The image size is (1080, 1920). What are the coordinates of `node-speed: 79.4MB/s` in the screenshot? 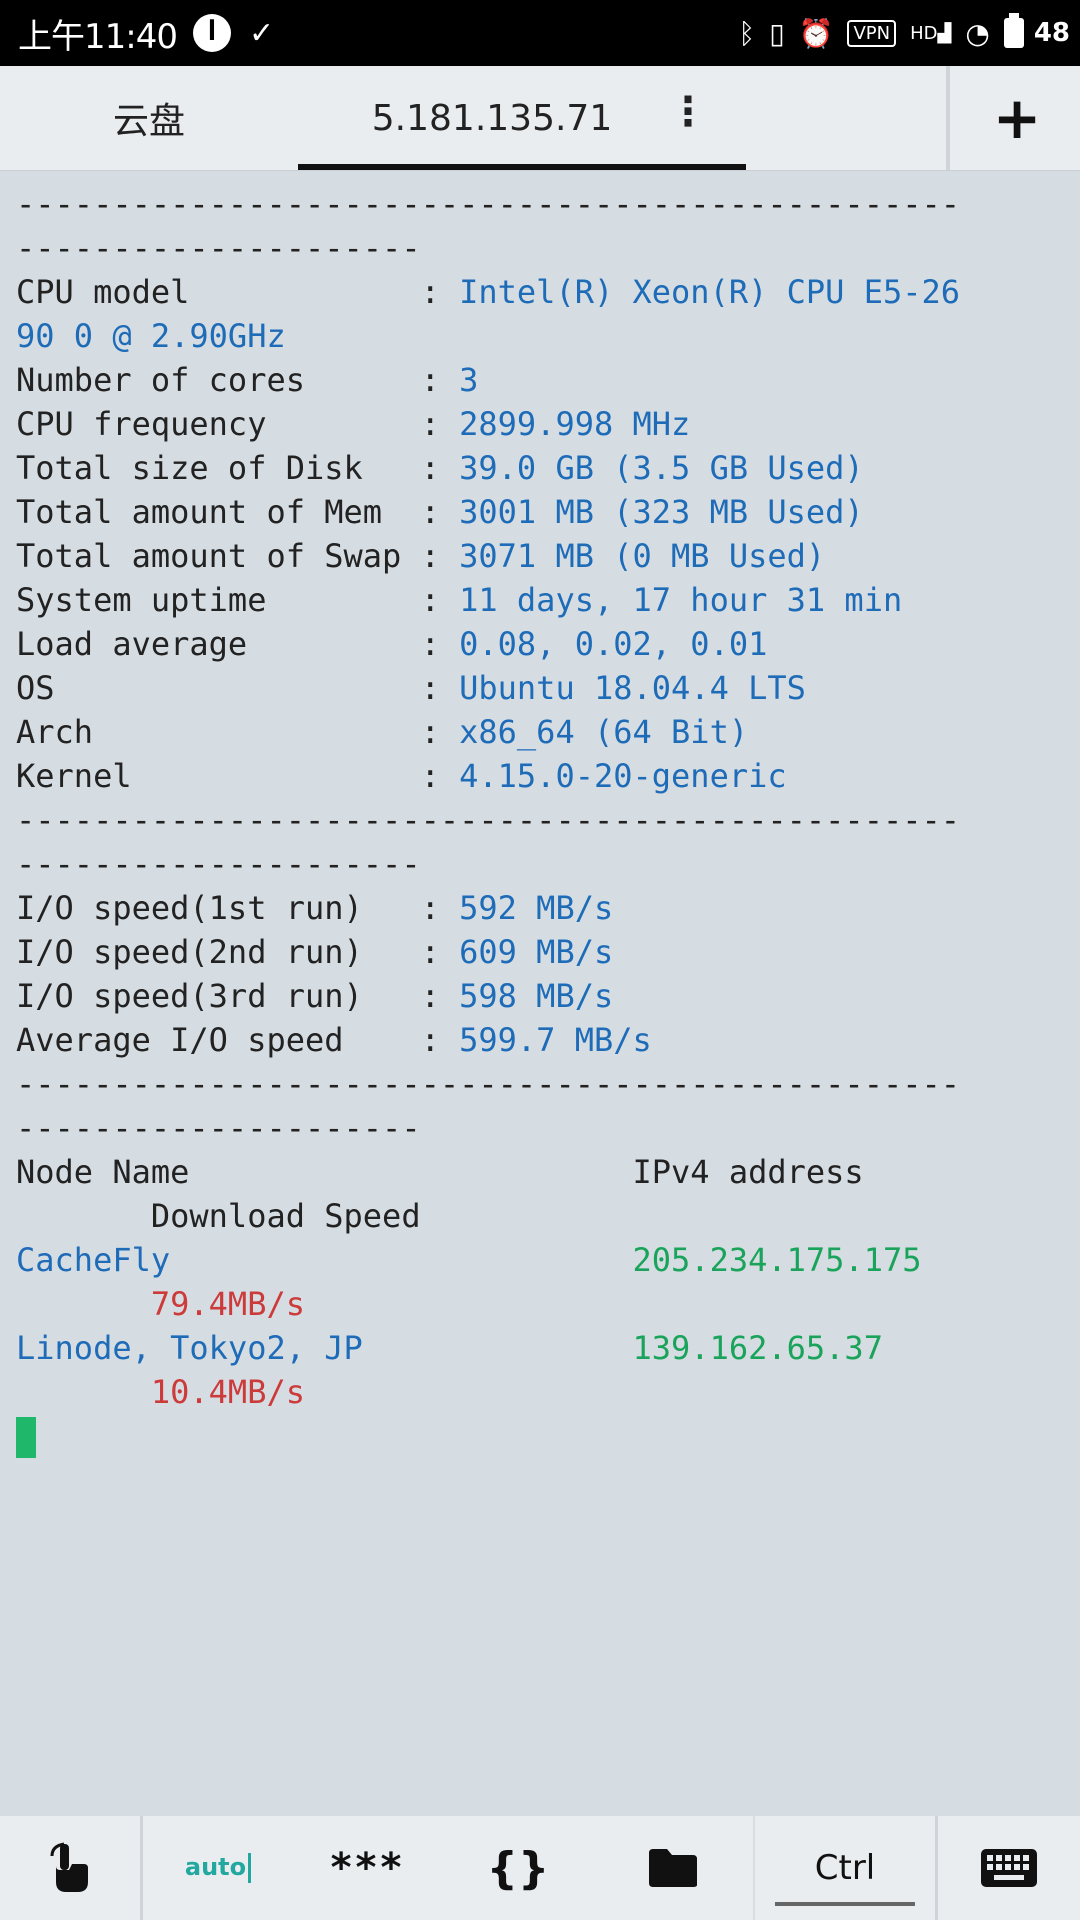 It's located at (160, 1304).